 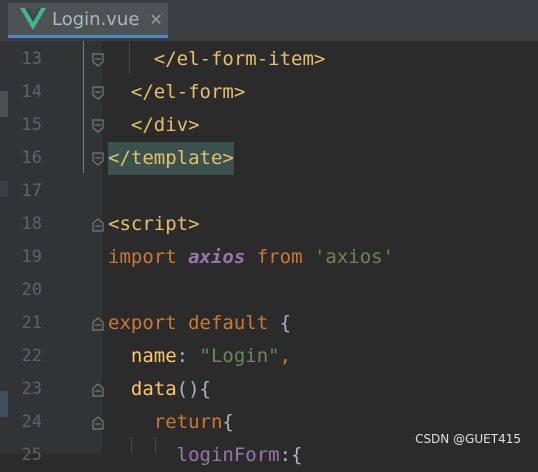 What do you see at coordinates (269, 92) in the screenshot?
I see `code-line: 14 </el-form>` at bounding box center [269, 92].